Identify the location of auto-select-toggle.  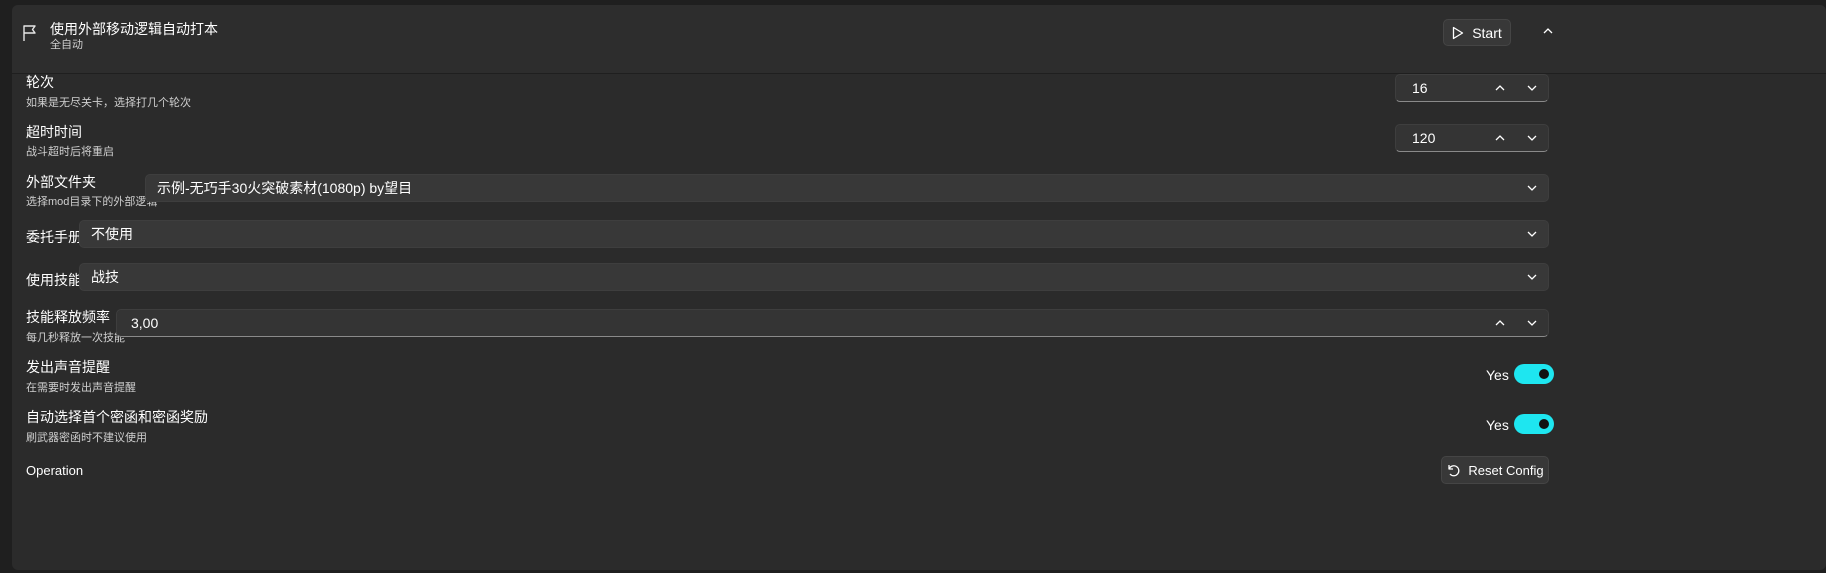
(1534, 424).